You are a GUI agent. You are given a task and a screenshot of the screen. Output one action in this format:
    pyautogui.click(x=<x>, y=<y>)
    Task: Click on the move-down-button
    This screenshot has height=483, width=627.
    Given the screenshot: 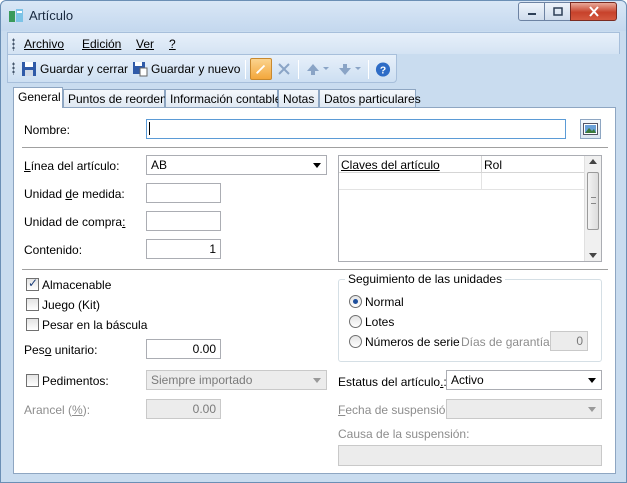 What is the action you would take?
    pyautogui.click(x=350, y=69)
    